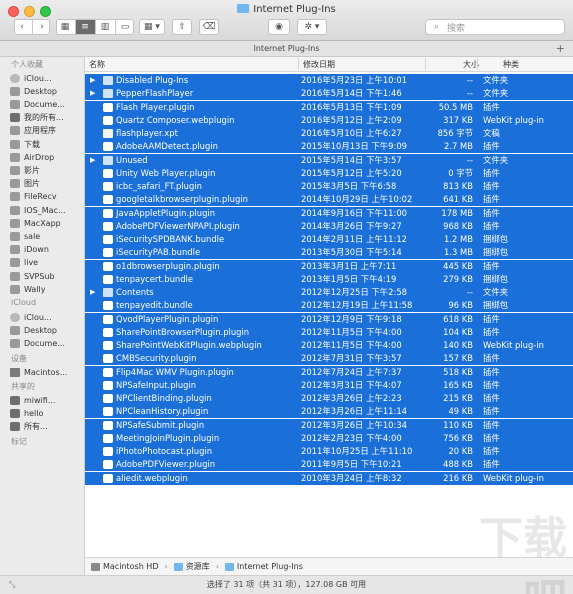  What do you see at coordinates (560, 48) in the screenshot?
I see `new-tab-button: +` at bounding box center [560, 48].